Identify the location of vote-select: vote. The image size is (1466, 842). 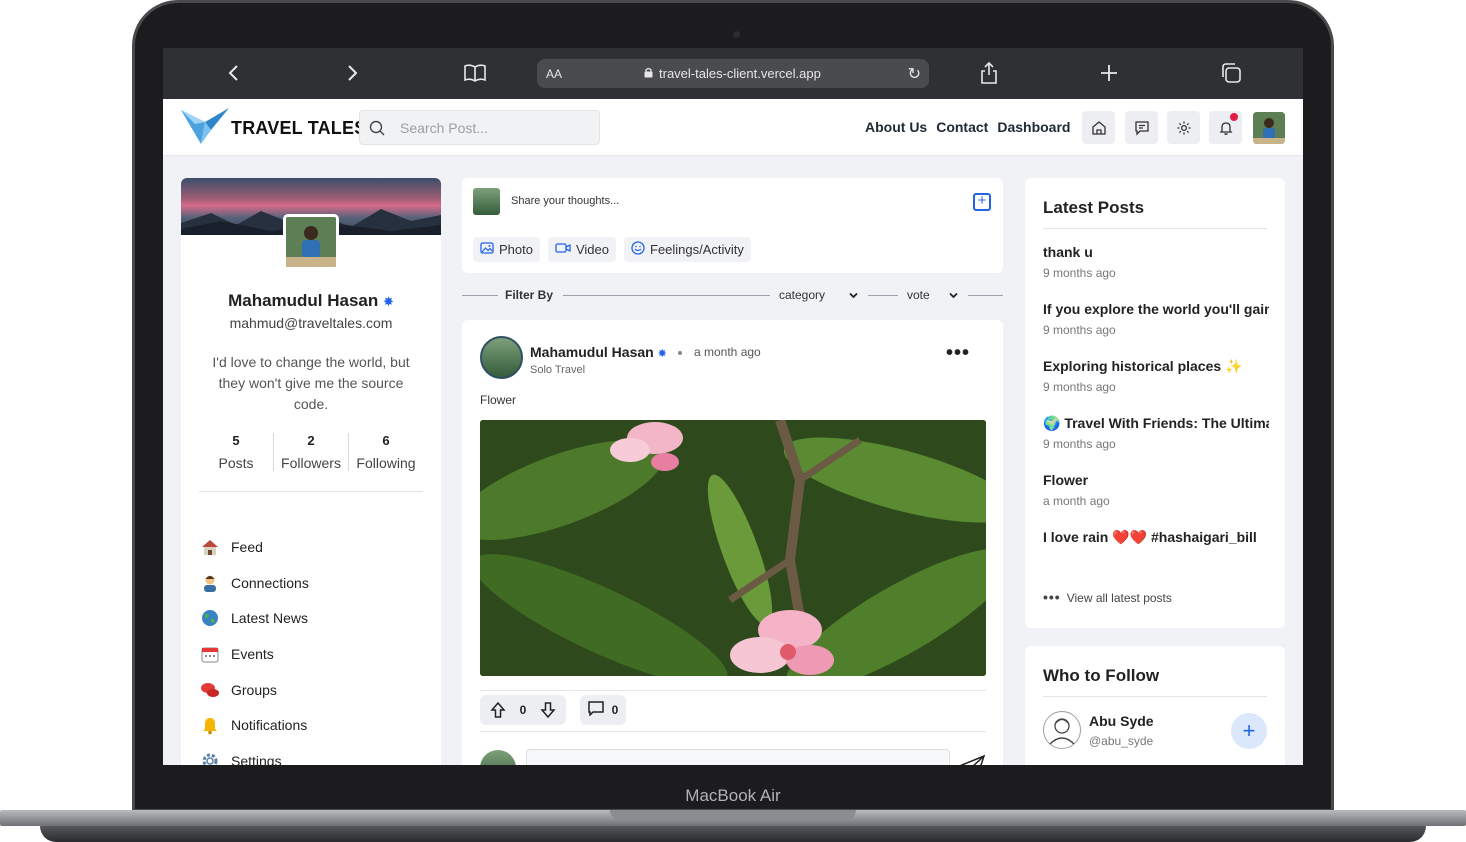
(918, 295).